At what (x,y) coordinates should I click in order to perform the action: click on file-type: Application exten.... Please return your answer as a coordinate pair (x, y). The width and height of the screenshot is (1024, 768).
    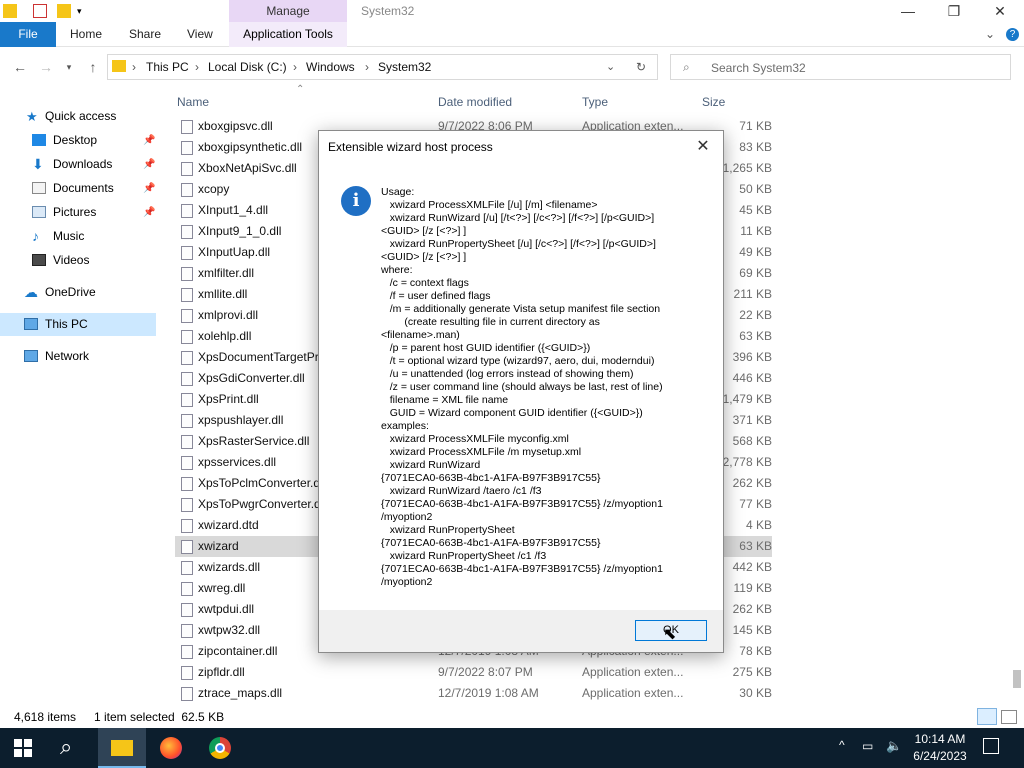
    Looking at the image, I should click on (633, 672).